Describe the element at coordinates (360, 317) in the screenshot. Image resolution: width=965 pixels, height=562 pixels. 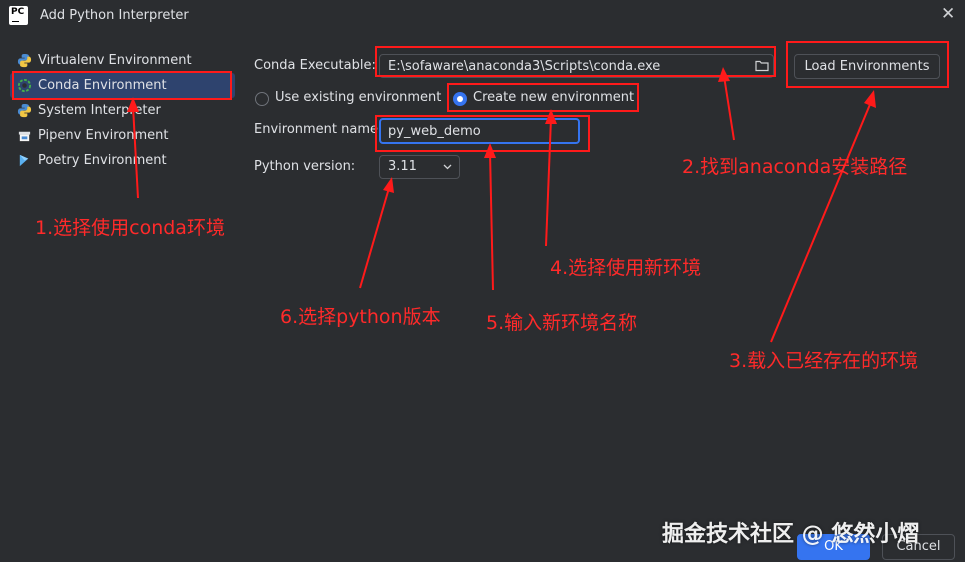
I see `annotation-step-6: 6.选择python版本` at that location.